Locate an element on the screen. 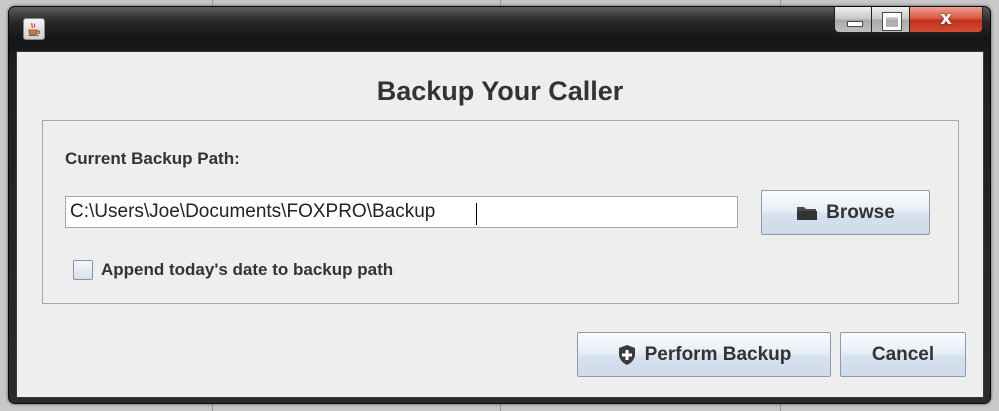 The width and height of the screenshot is (999, 411). maximize-icon is located at coordinates (892, 21).